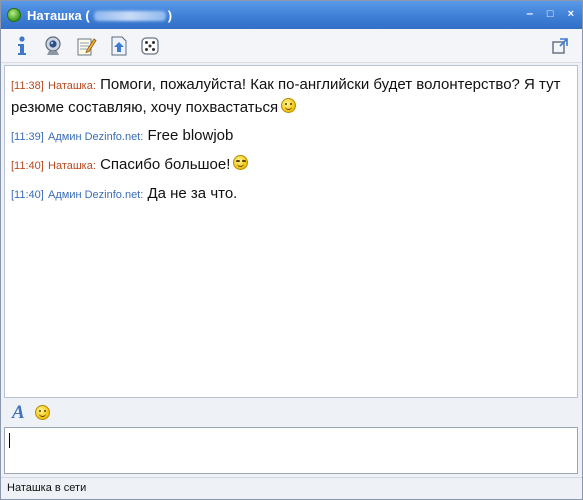  What do you see at coordinates (291, 136) in the screenshot?
I see `message: [11:39] Админ Dezinfo.net: Free blowjob` at bounding box center [291, 136].